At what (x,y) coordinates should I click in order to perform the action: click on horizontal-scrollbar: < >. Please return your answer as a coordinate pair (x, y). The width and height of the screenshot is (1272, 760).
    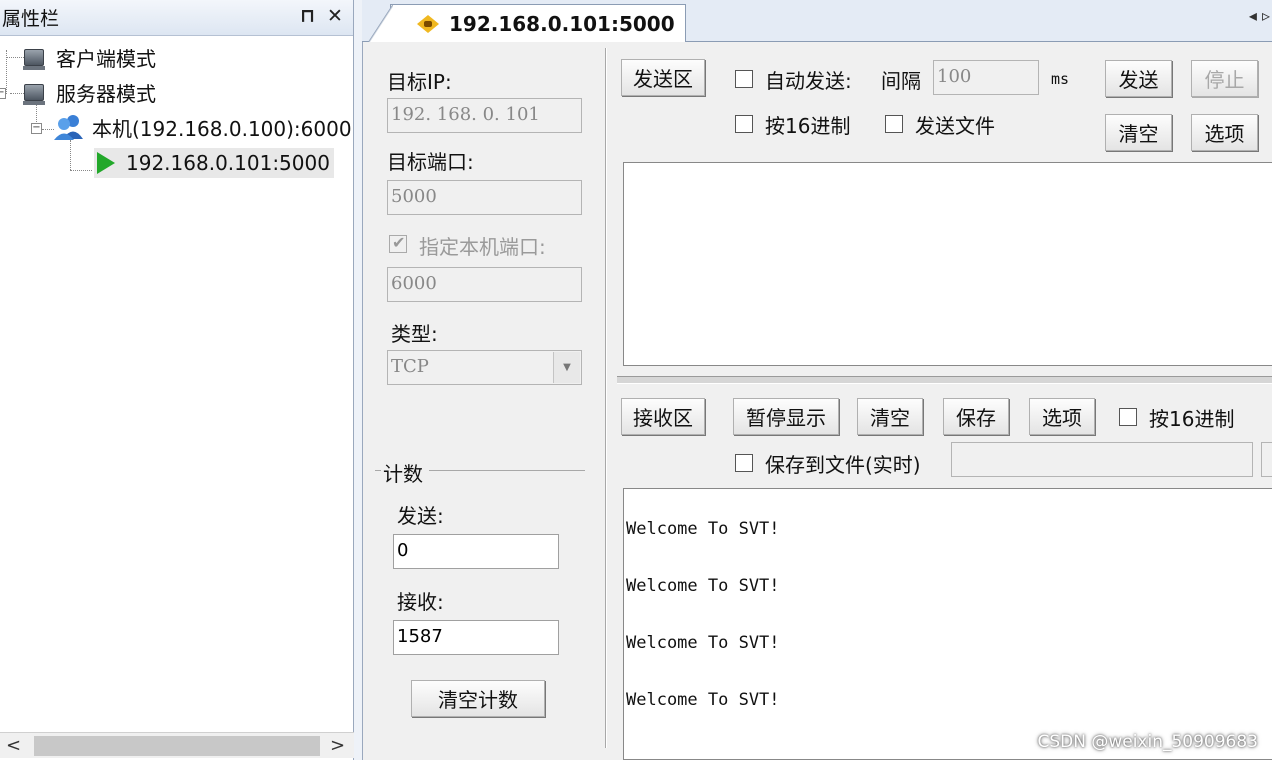
    Looking at the image, I should click on (177, 745).